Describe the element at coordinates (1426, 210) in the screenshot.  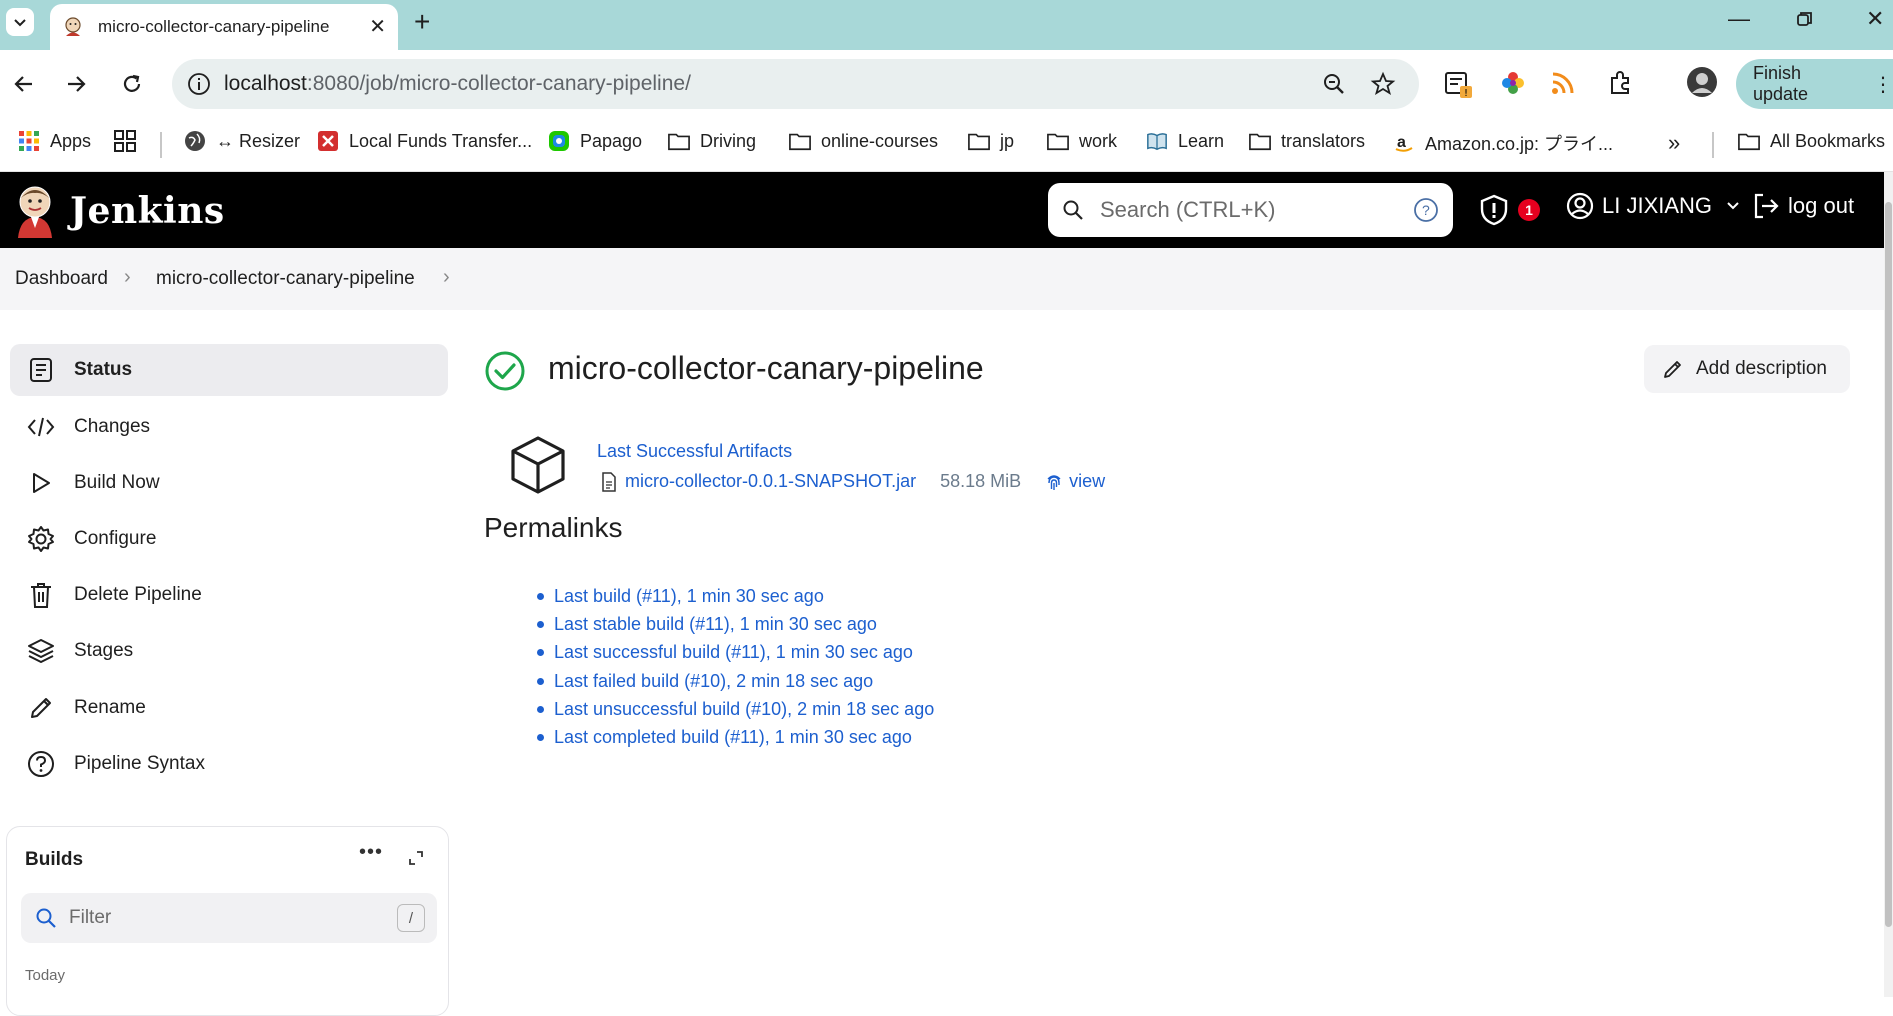
I see `help-icon: ?` at that location.